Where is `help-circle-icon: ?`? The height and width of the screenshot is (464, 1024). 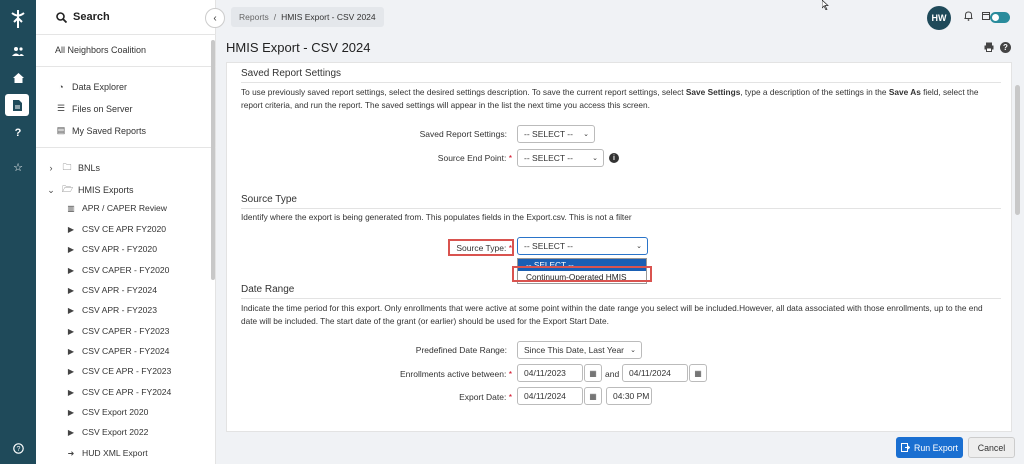 help-circle-icon: ? is located at coordinates (18, 448).